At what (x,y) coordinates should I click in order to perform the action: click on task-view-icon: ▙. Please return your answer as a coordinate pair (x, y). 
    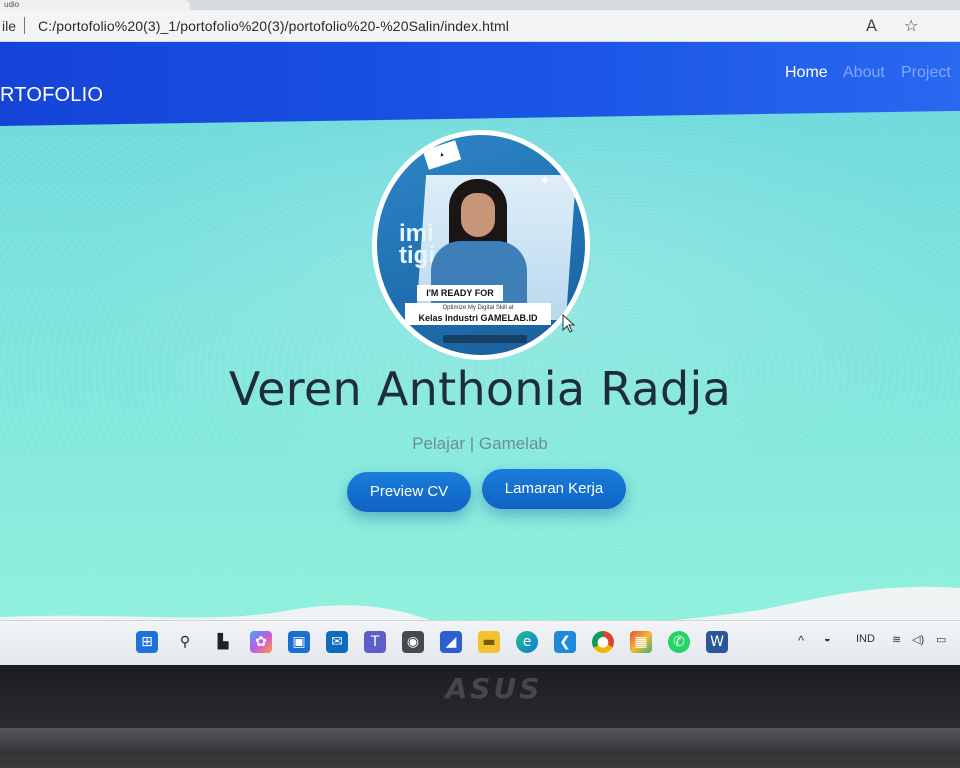
    Looking at the image, I should click on (223, 642).